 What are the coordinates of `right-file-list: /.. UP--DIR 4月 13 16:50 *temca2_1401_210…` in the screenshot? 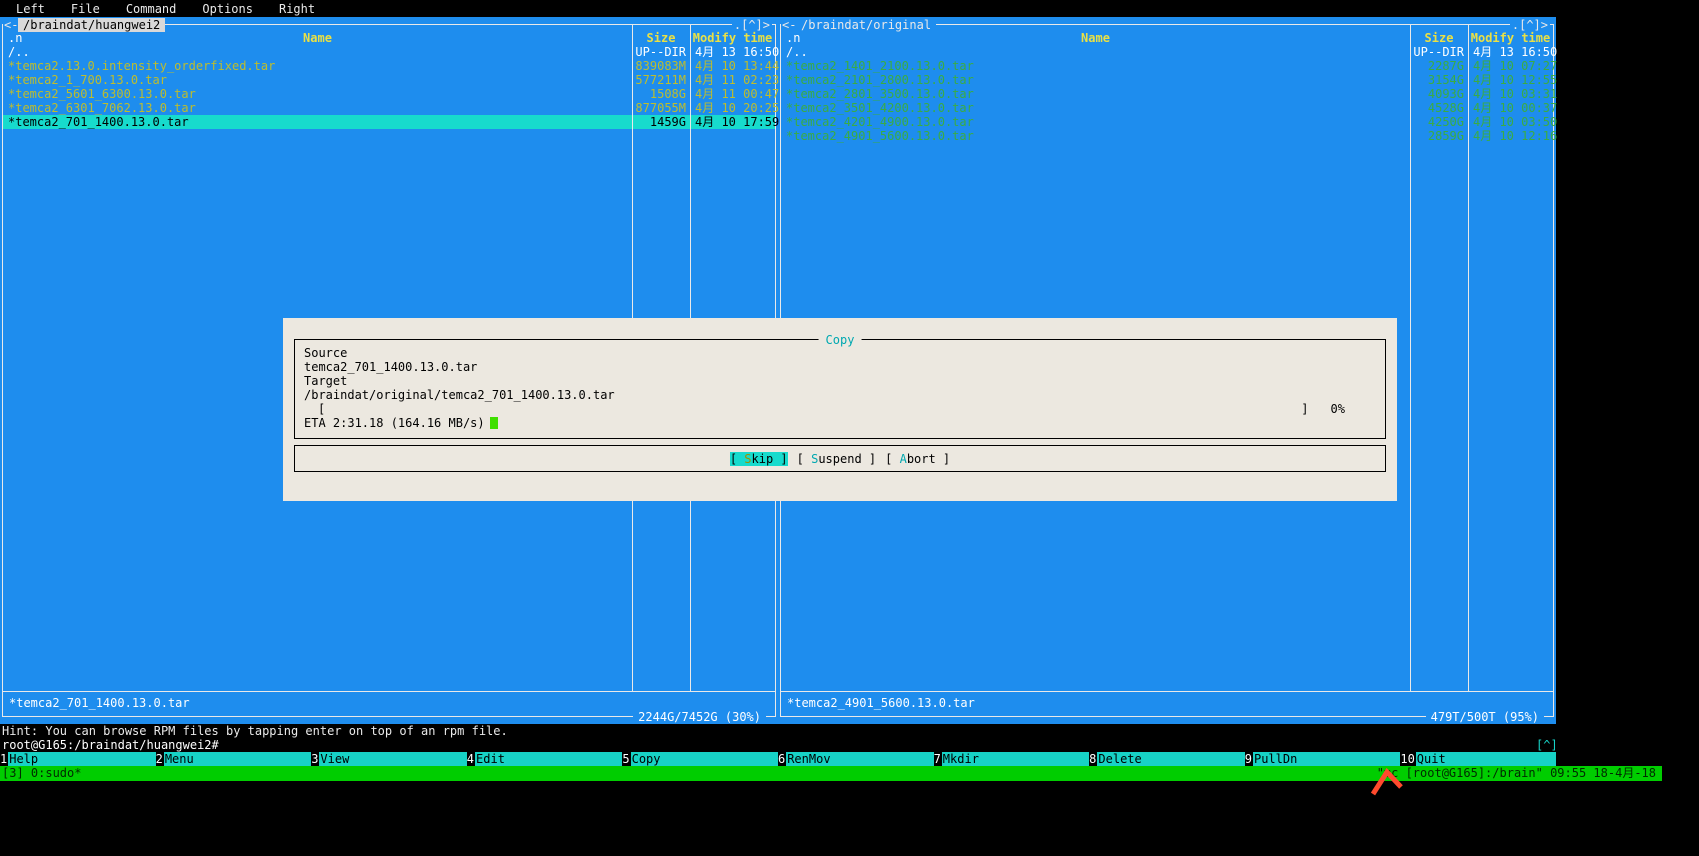 It's located at (1169, 94).